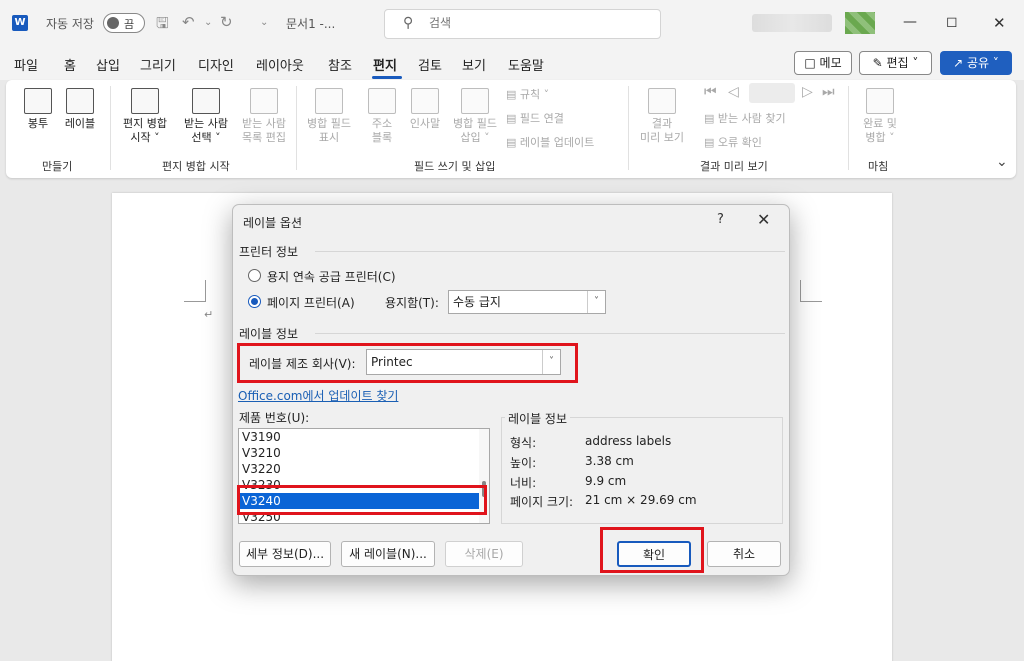  Describe the element at coordinates (709, 142) in the screenshot. I see `check-errors-icon: ▤` at that location.